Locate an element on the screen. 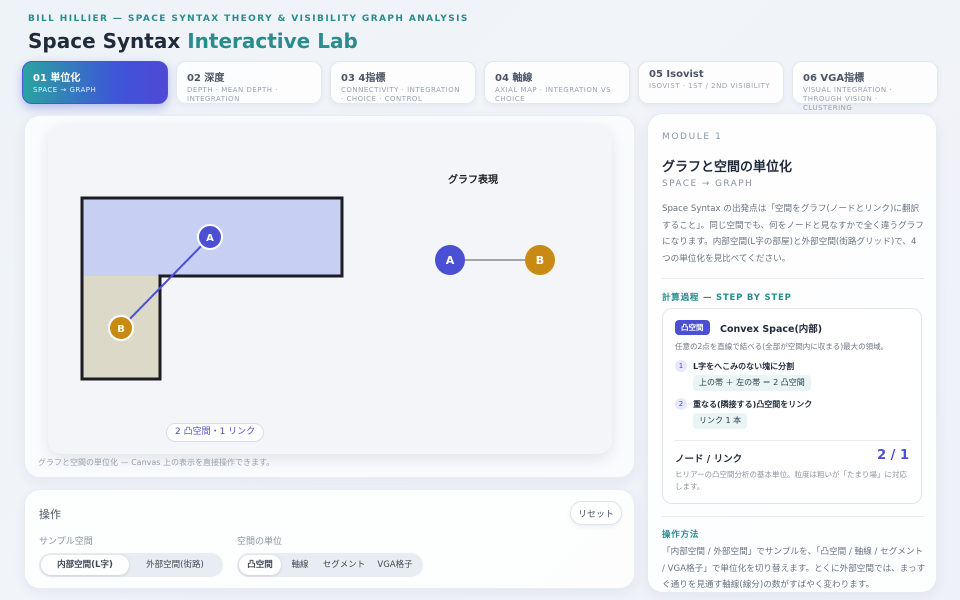 The height and width of the screenshot is (600, 960). step-1-number: 1 is located at coordinates (681, 366).